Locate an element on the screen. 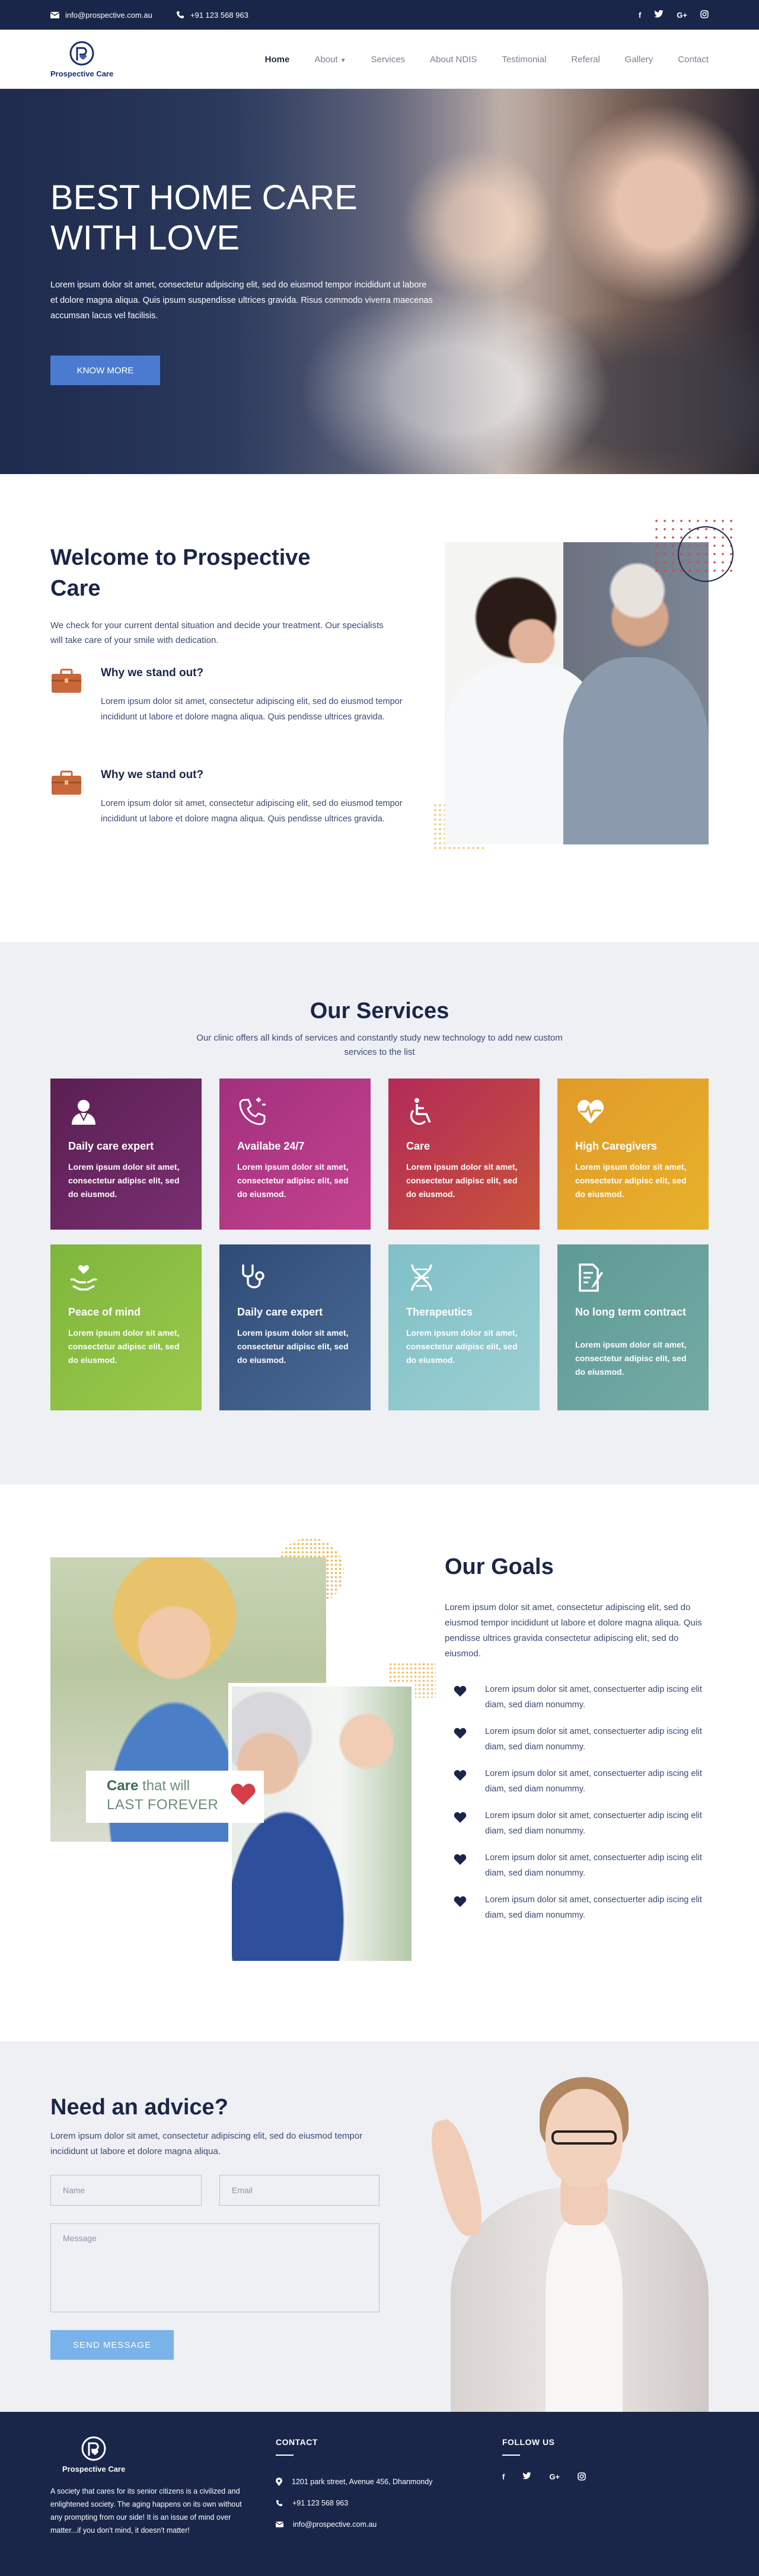 The image size is (759, 2576). nav-services: Services is located at coordinates (389, 60).